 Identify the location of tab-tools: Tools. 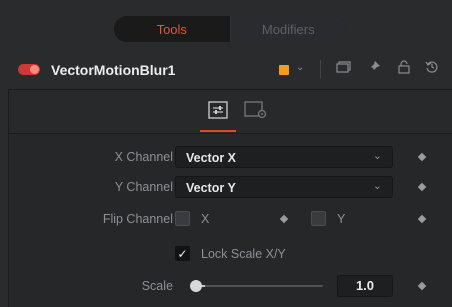
(172, 29).